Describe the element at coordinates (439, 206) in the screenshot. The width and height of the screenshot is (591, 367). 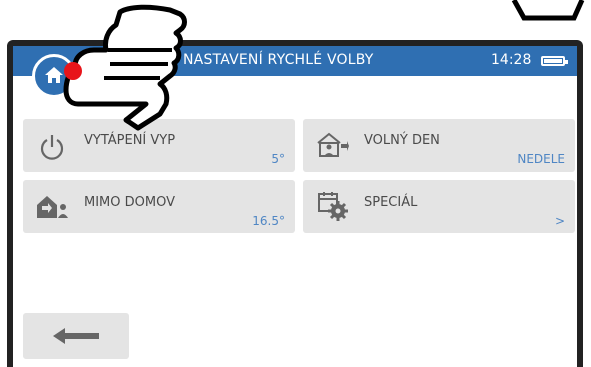
I see `tile-special: SPECIÁL >` at that location.